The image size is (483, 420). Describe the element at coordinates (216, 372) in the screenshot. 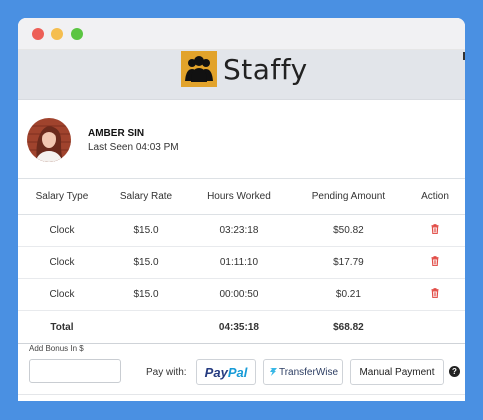

I see `paypal-label-pay: Pay` at that location.